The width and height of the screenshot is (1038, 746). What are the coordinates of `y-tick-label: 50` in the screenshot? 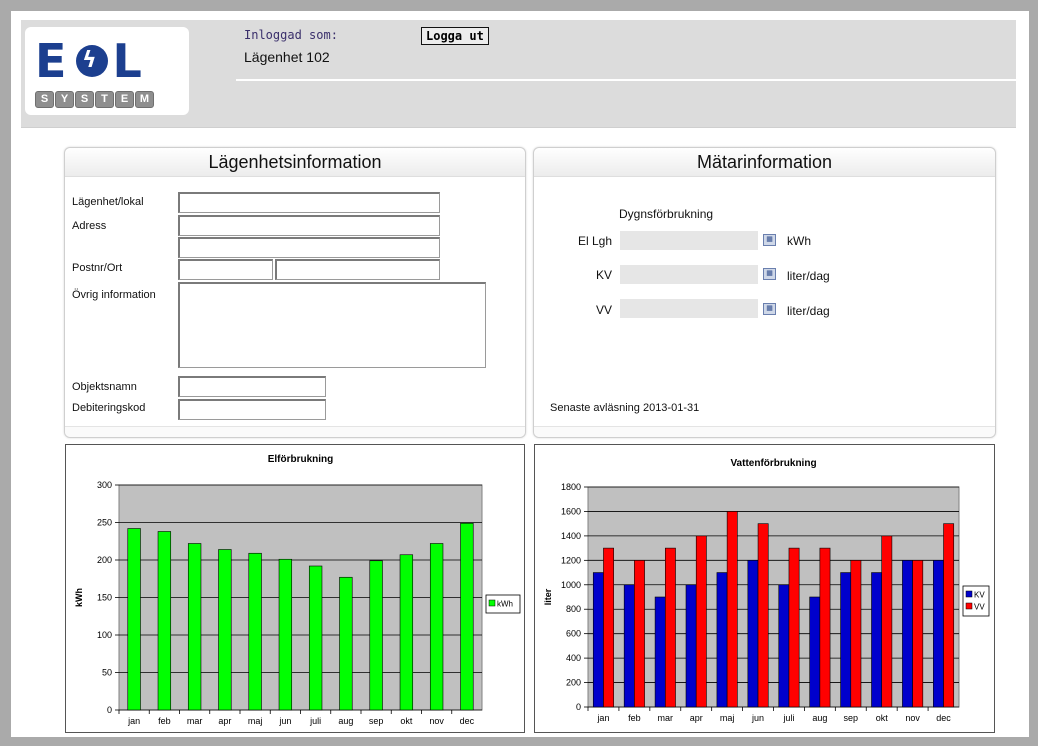 It's located at (107, 673).